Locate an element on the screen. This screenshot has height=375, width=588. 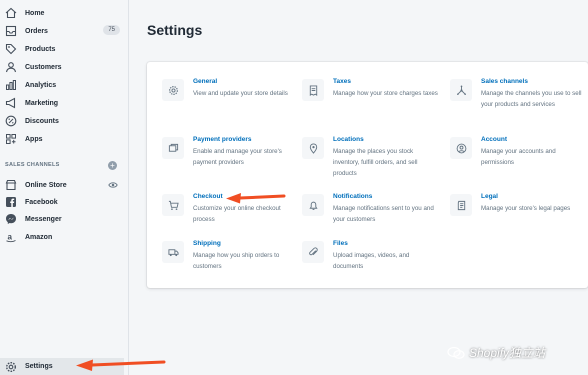
annotation-arrow-settings is located at coordinates (121, 365).